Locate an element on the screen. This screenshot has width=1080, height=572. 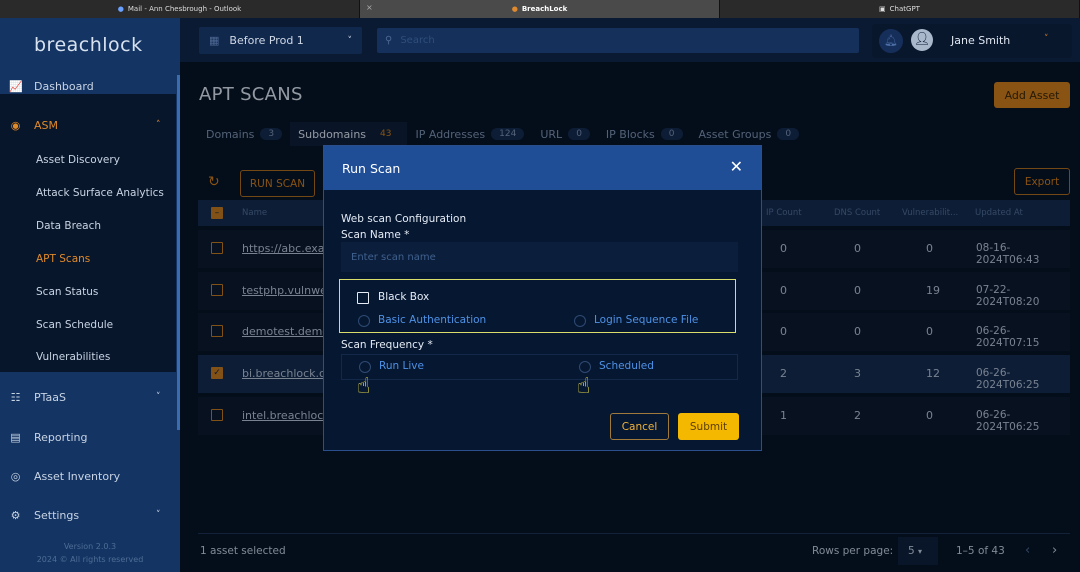
gear-icon: ⚙ is located at coordinates (15, 515).